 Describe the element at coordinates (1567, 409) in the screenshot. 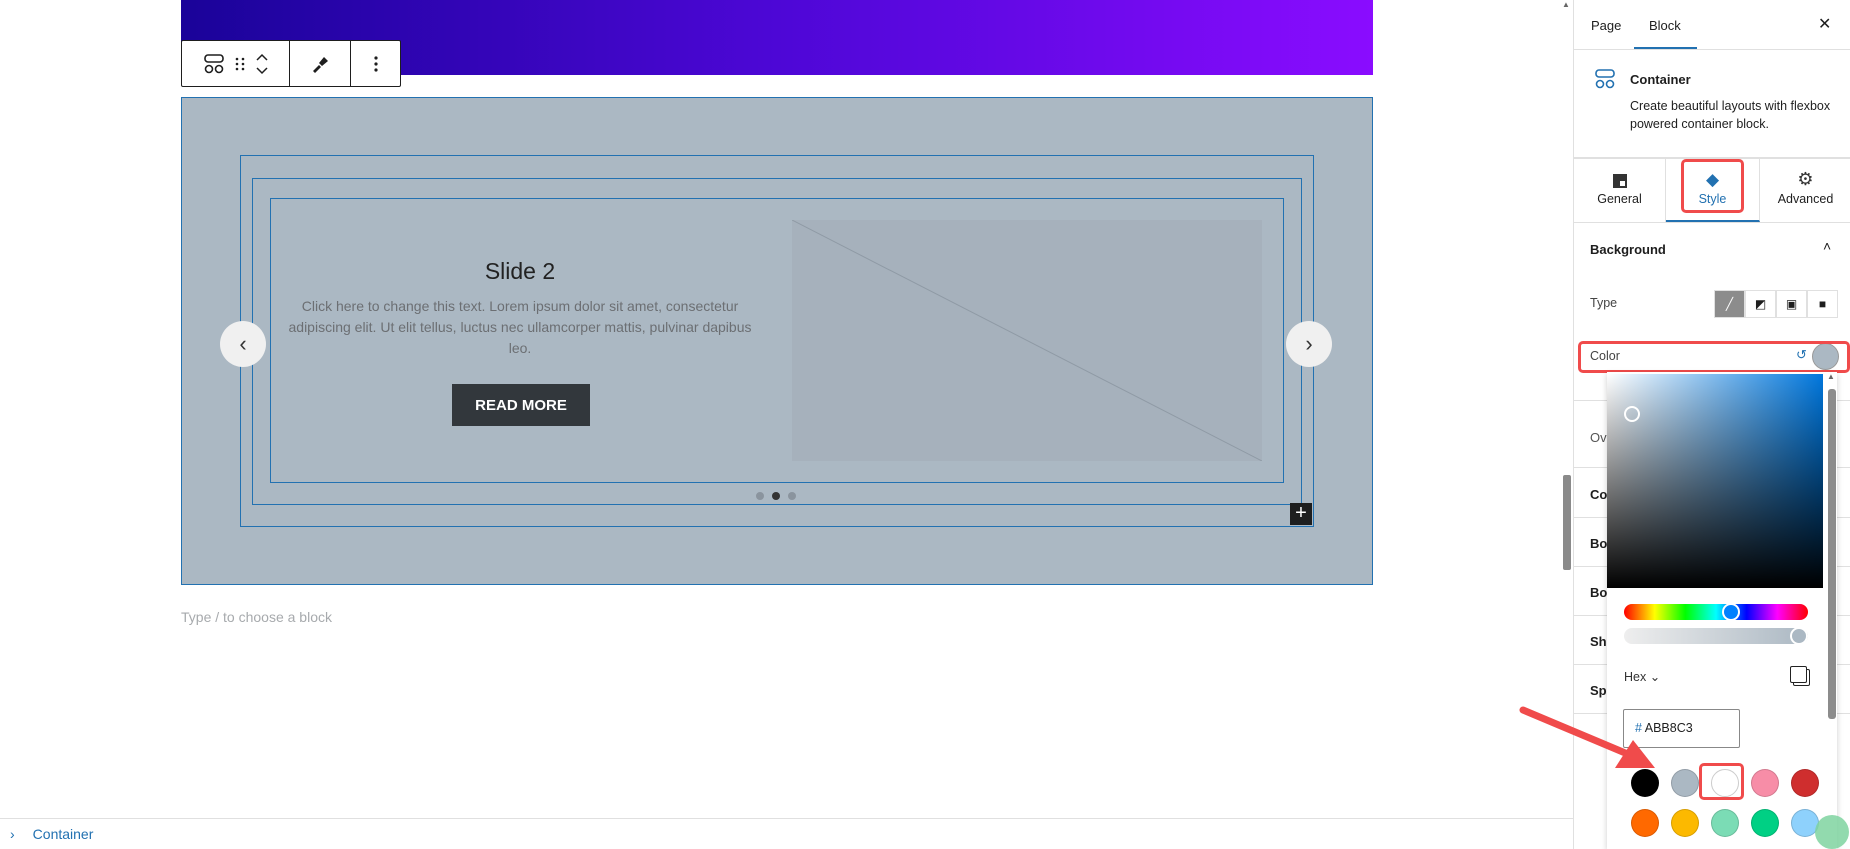

I see `editor-scrollbar: ▲` at that location.